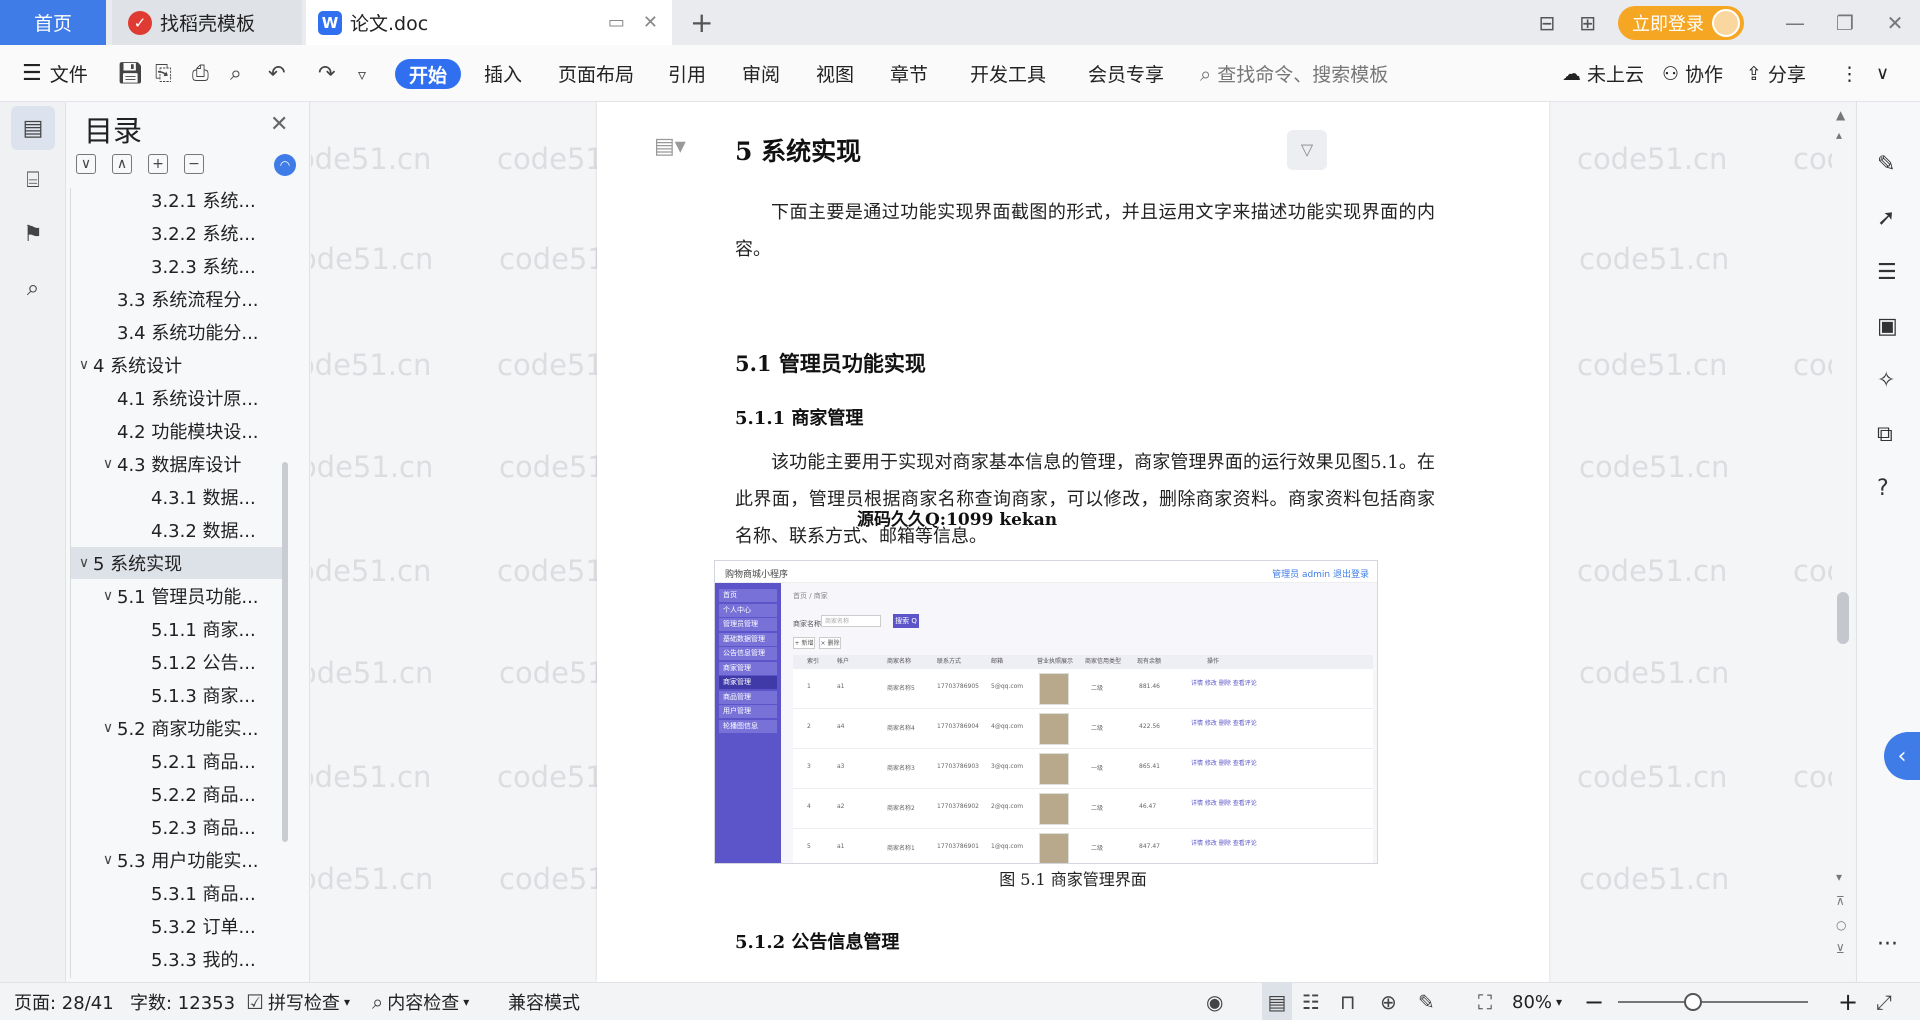 The height and width of the screenshot is (1020, 1920). What do you see at coordinates (207, 22) in the screenshot?
I see `tab-daoke-templates: ✓ 找稻壳模板` at bounding box center [207, 22].